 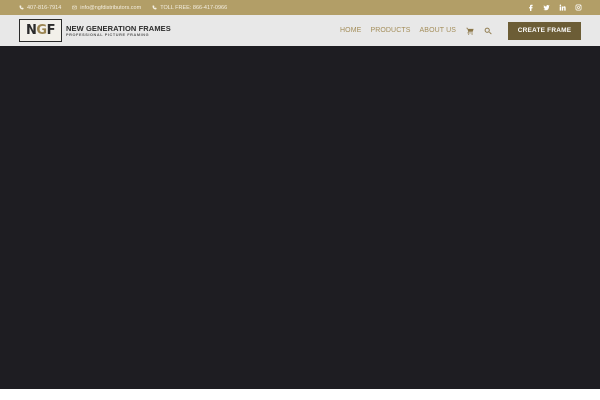 What do you see at coordinates (51, 30) in the screenshot?
I see `logo-letter-f: F` at bounding box center [51, 30].